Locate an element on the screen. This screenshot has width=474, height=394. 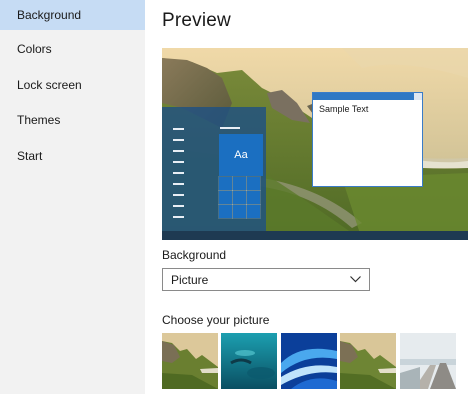
sample-window-preview: Sample Text is located at coordinates (367, 139).